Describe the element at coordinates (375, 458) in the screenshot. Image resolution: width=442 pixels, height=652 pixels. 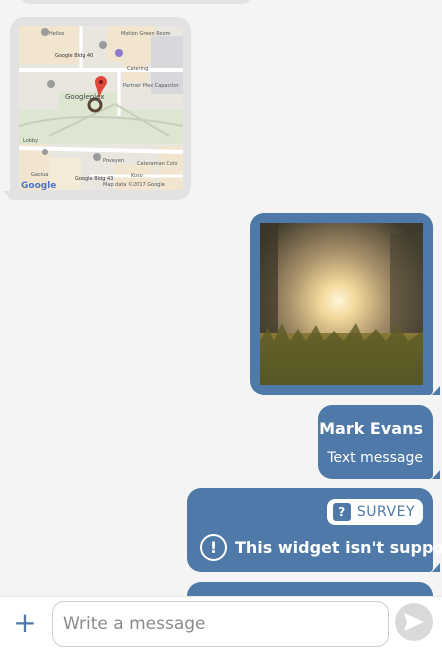
I see `contact-subtitle: Text message` at that location.